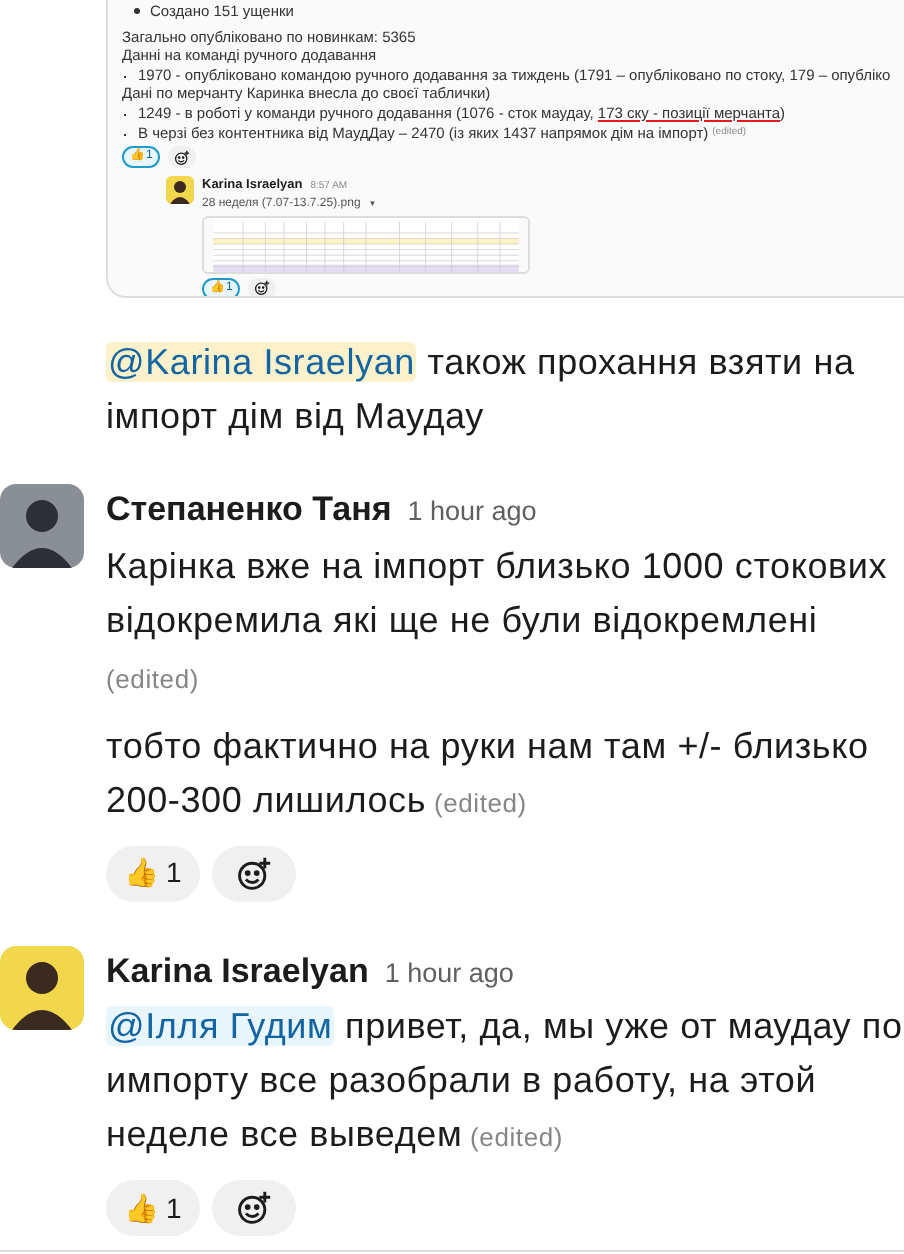 The width and height of the screenshot is (904, 1254). What do you see at coordinates (137, 11) in the screenshot?
I see `bullet-icon` at bounding box center [137, 11].